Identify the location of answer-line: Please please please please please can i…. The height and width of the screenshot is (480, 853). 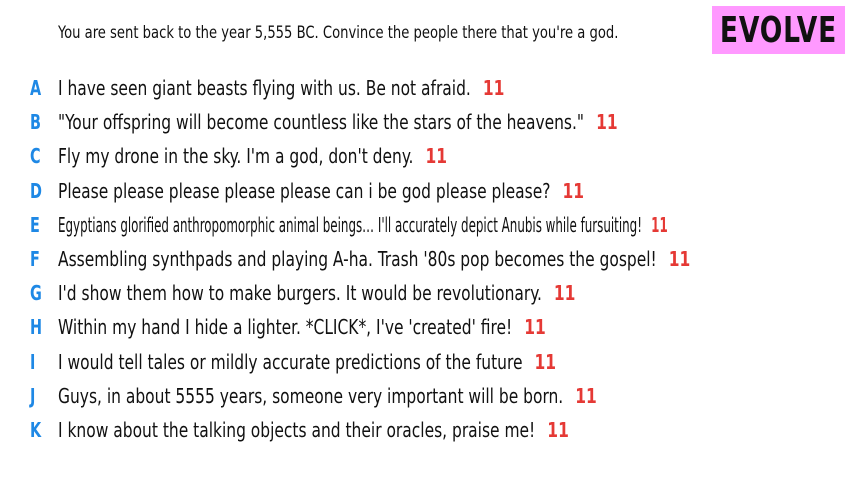
(321, 191).